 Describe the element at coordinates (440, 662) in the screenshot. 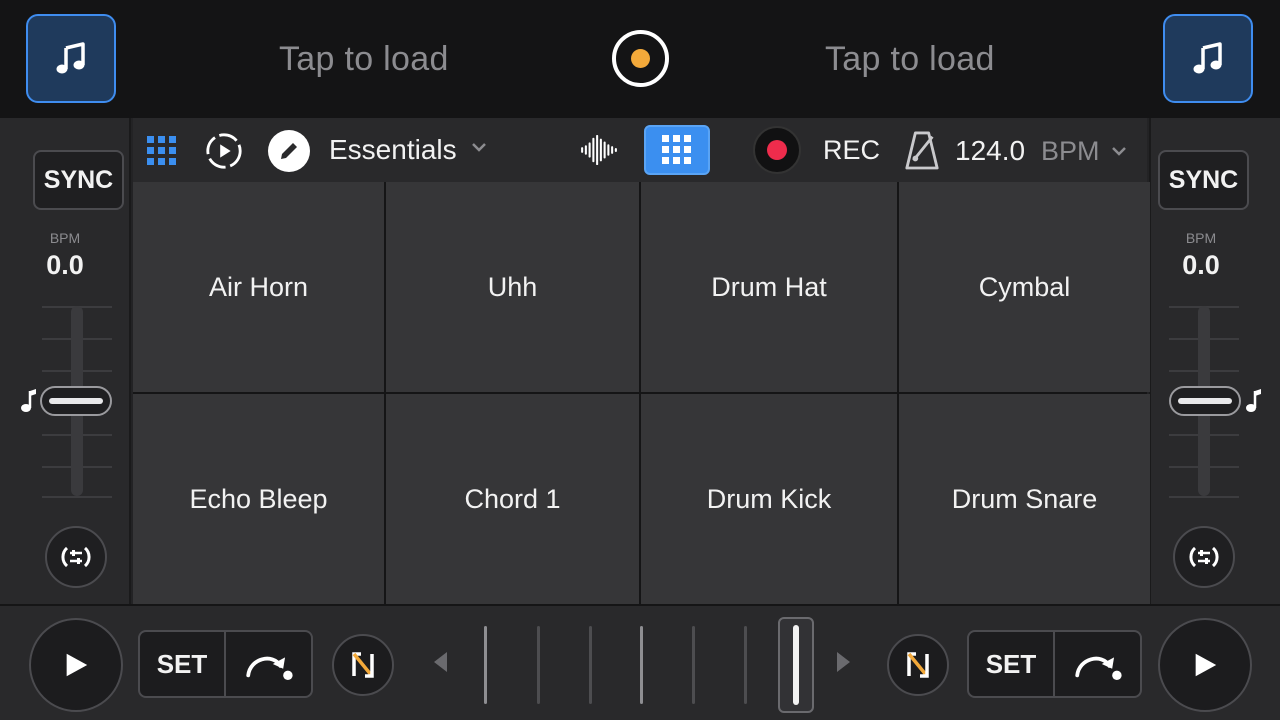

I see `crossfader-left-arrow-icon` at that location.